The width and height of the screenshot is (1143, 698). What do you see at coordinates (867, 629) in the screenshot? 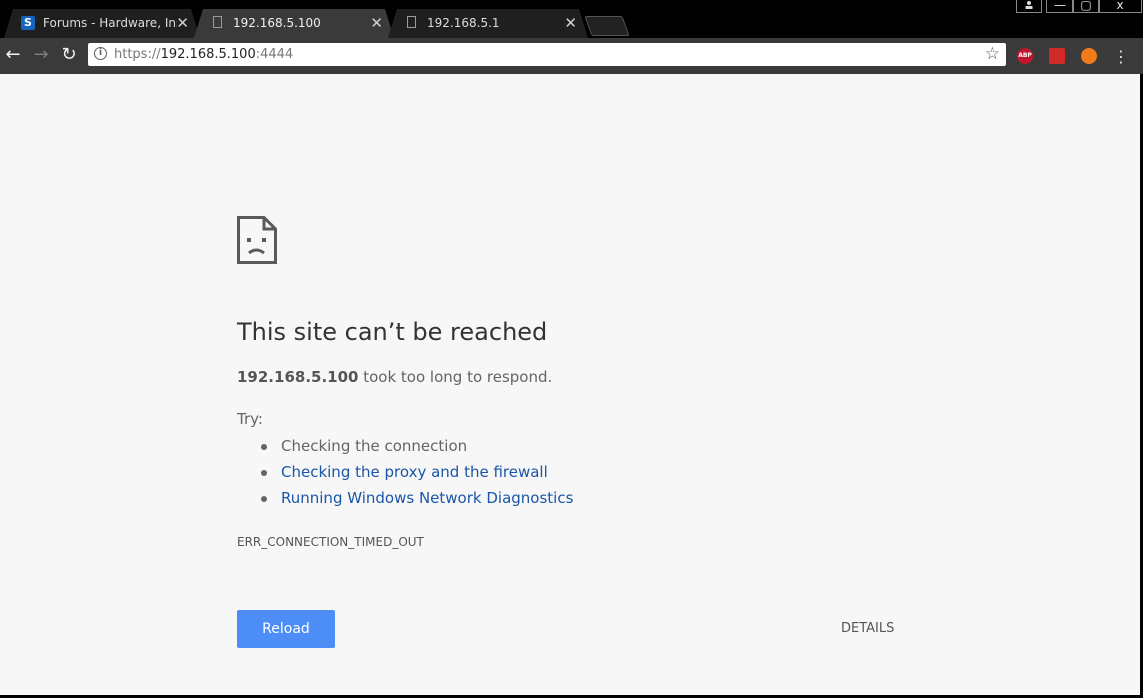
I see `details-button: DETAILS` at bounding box center [867, 629].